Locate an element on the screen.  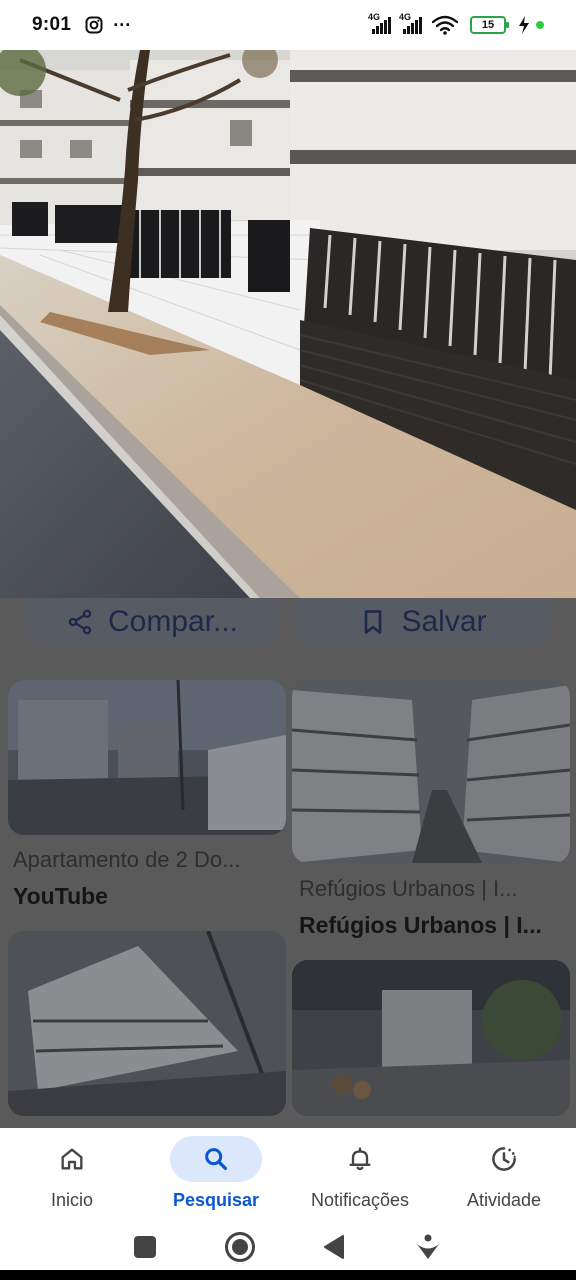
bottom-navigation: Inicio Pesquisar Notificações Atividade is located at coordinates (288, 1176).